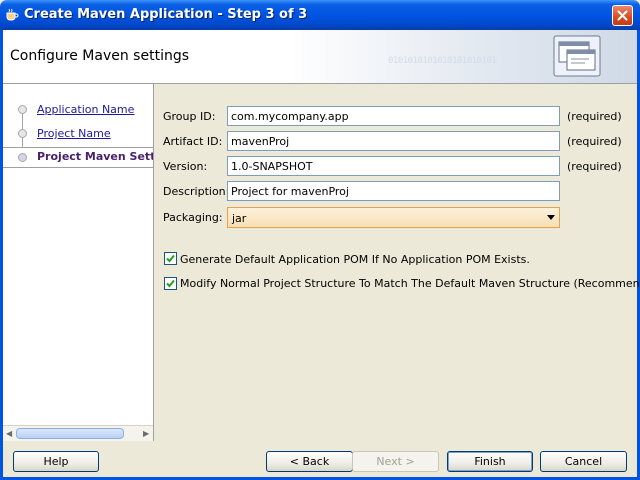 The width and height of the screenshot is (640, 480). Describe the element at coordinates (85, 109) in the screenshot. I see `nav-step-application-name: Application Name` at that location.